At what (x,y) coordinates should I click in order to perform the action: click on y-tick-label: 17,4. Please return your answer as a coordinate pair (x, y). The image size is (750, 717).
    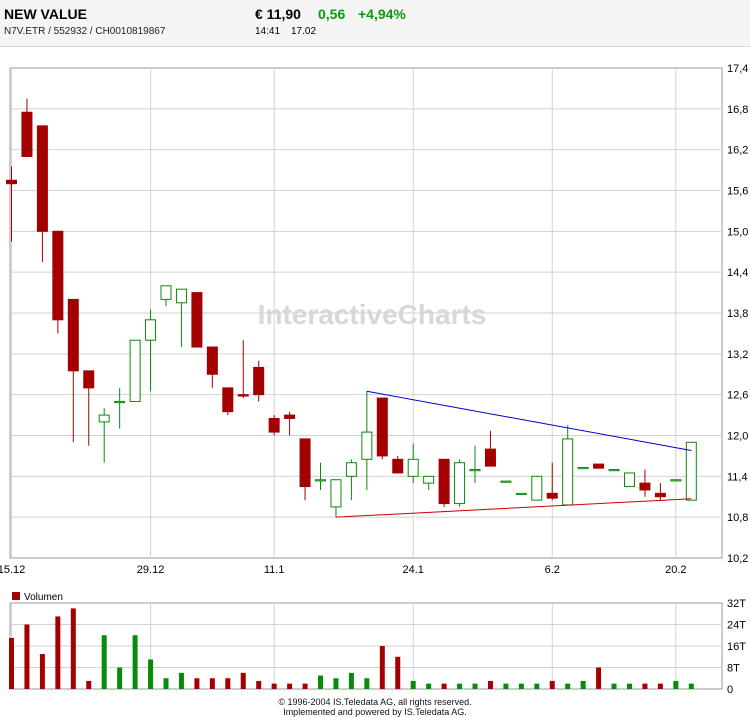
    Looking at the image, I should click on (737, 69).